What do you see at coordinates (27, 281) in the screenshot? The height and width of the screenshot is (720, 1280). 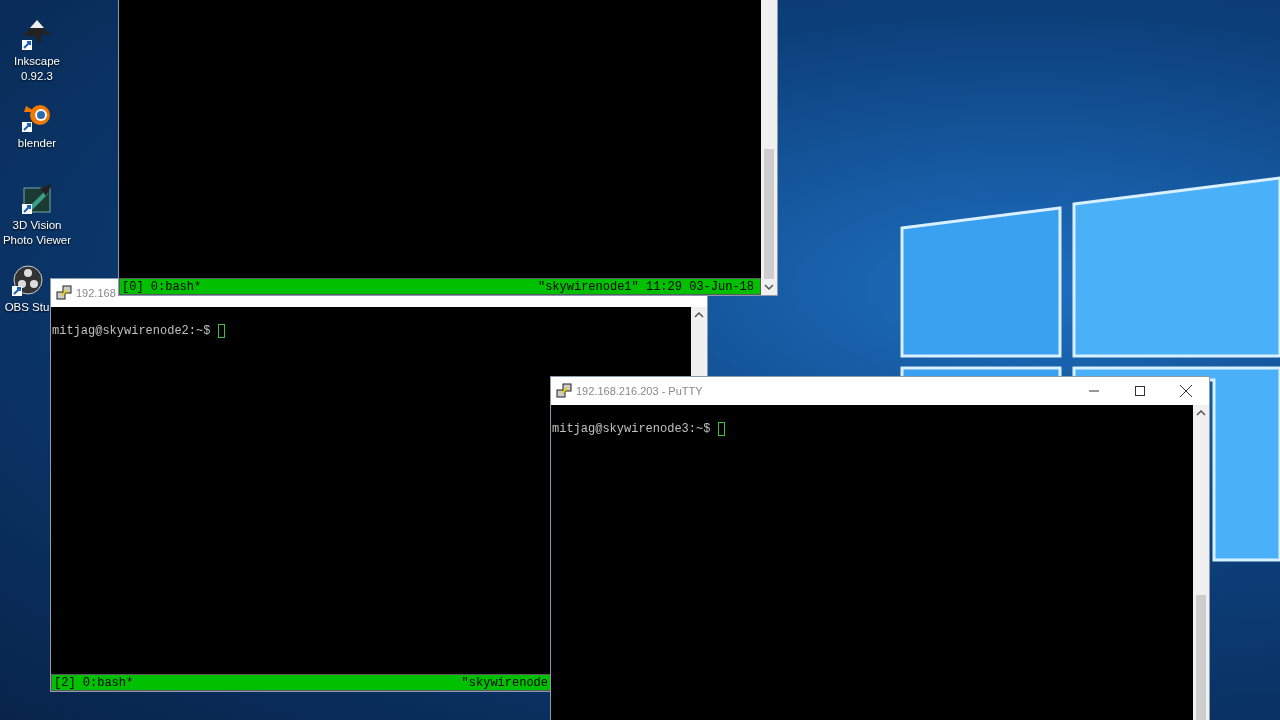 I see `obs-icon` at bounding box center [27, 281].